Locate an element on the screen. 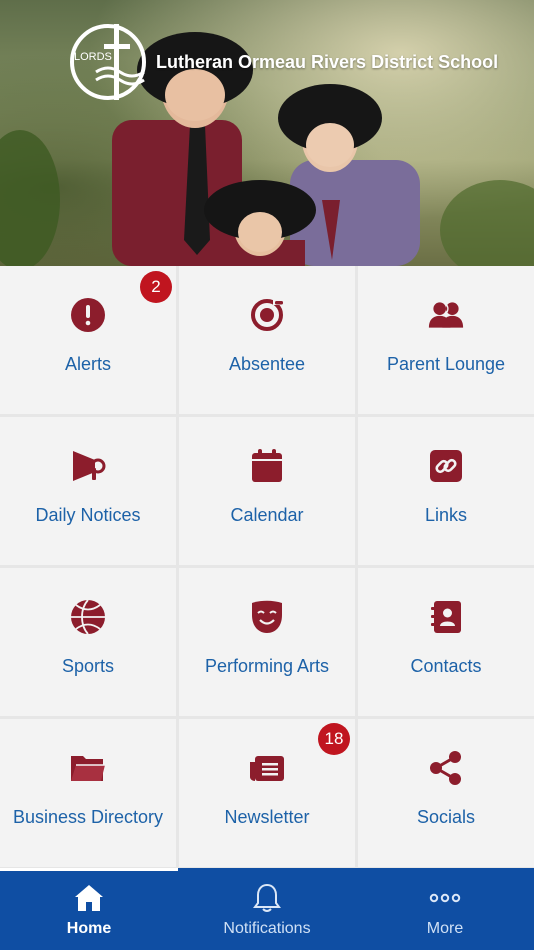 This screenshot has width=534, height=950. tile-links: Links is located at coordinates (446, 491).